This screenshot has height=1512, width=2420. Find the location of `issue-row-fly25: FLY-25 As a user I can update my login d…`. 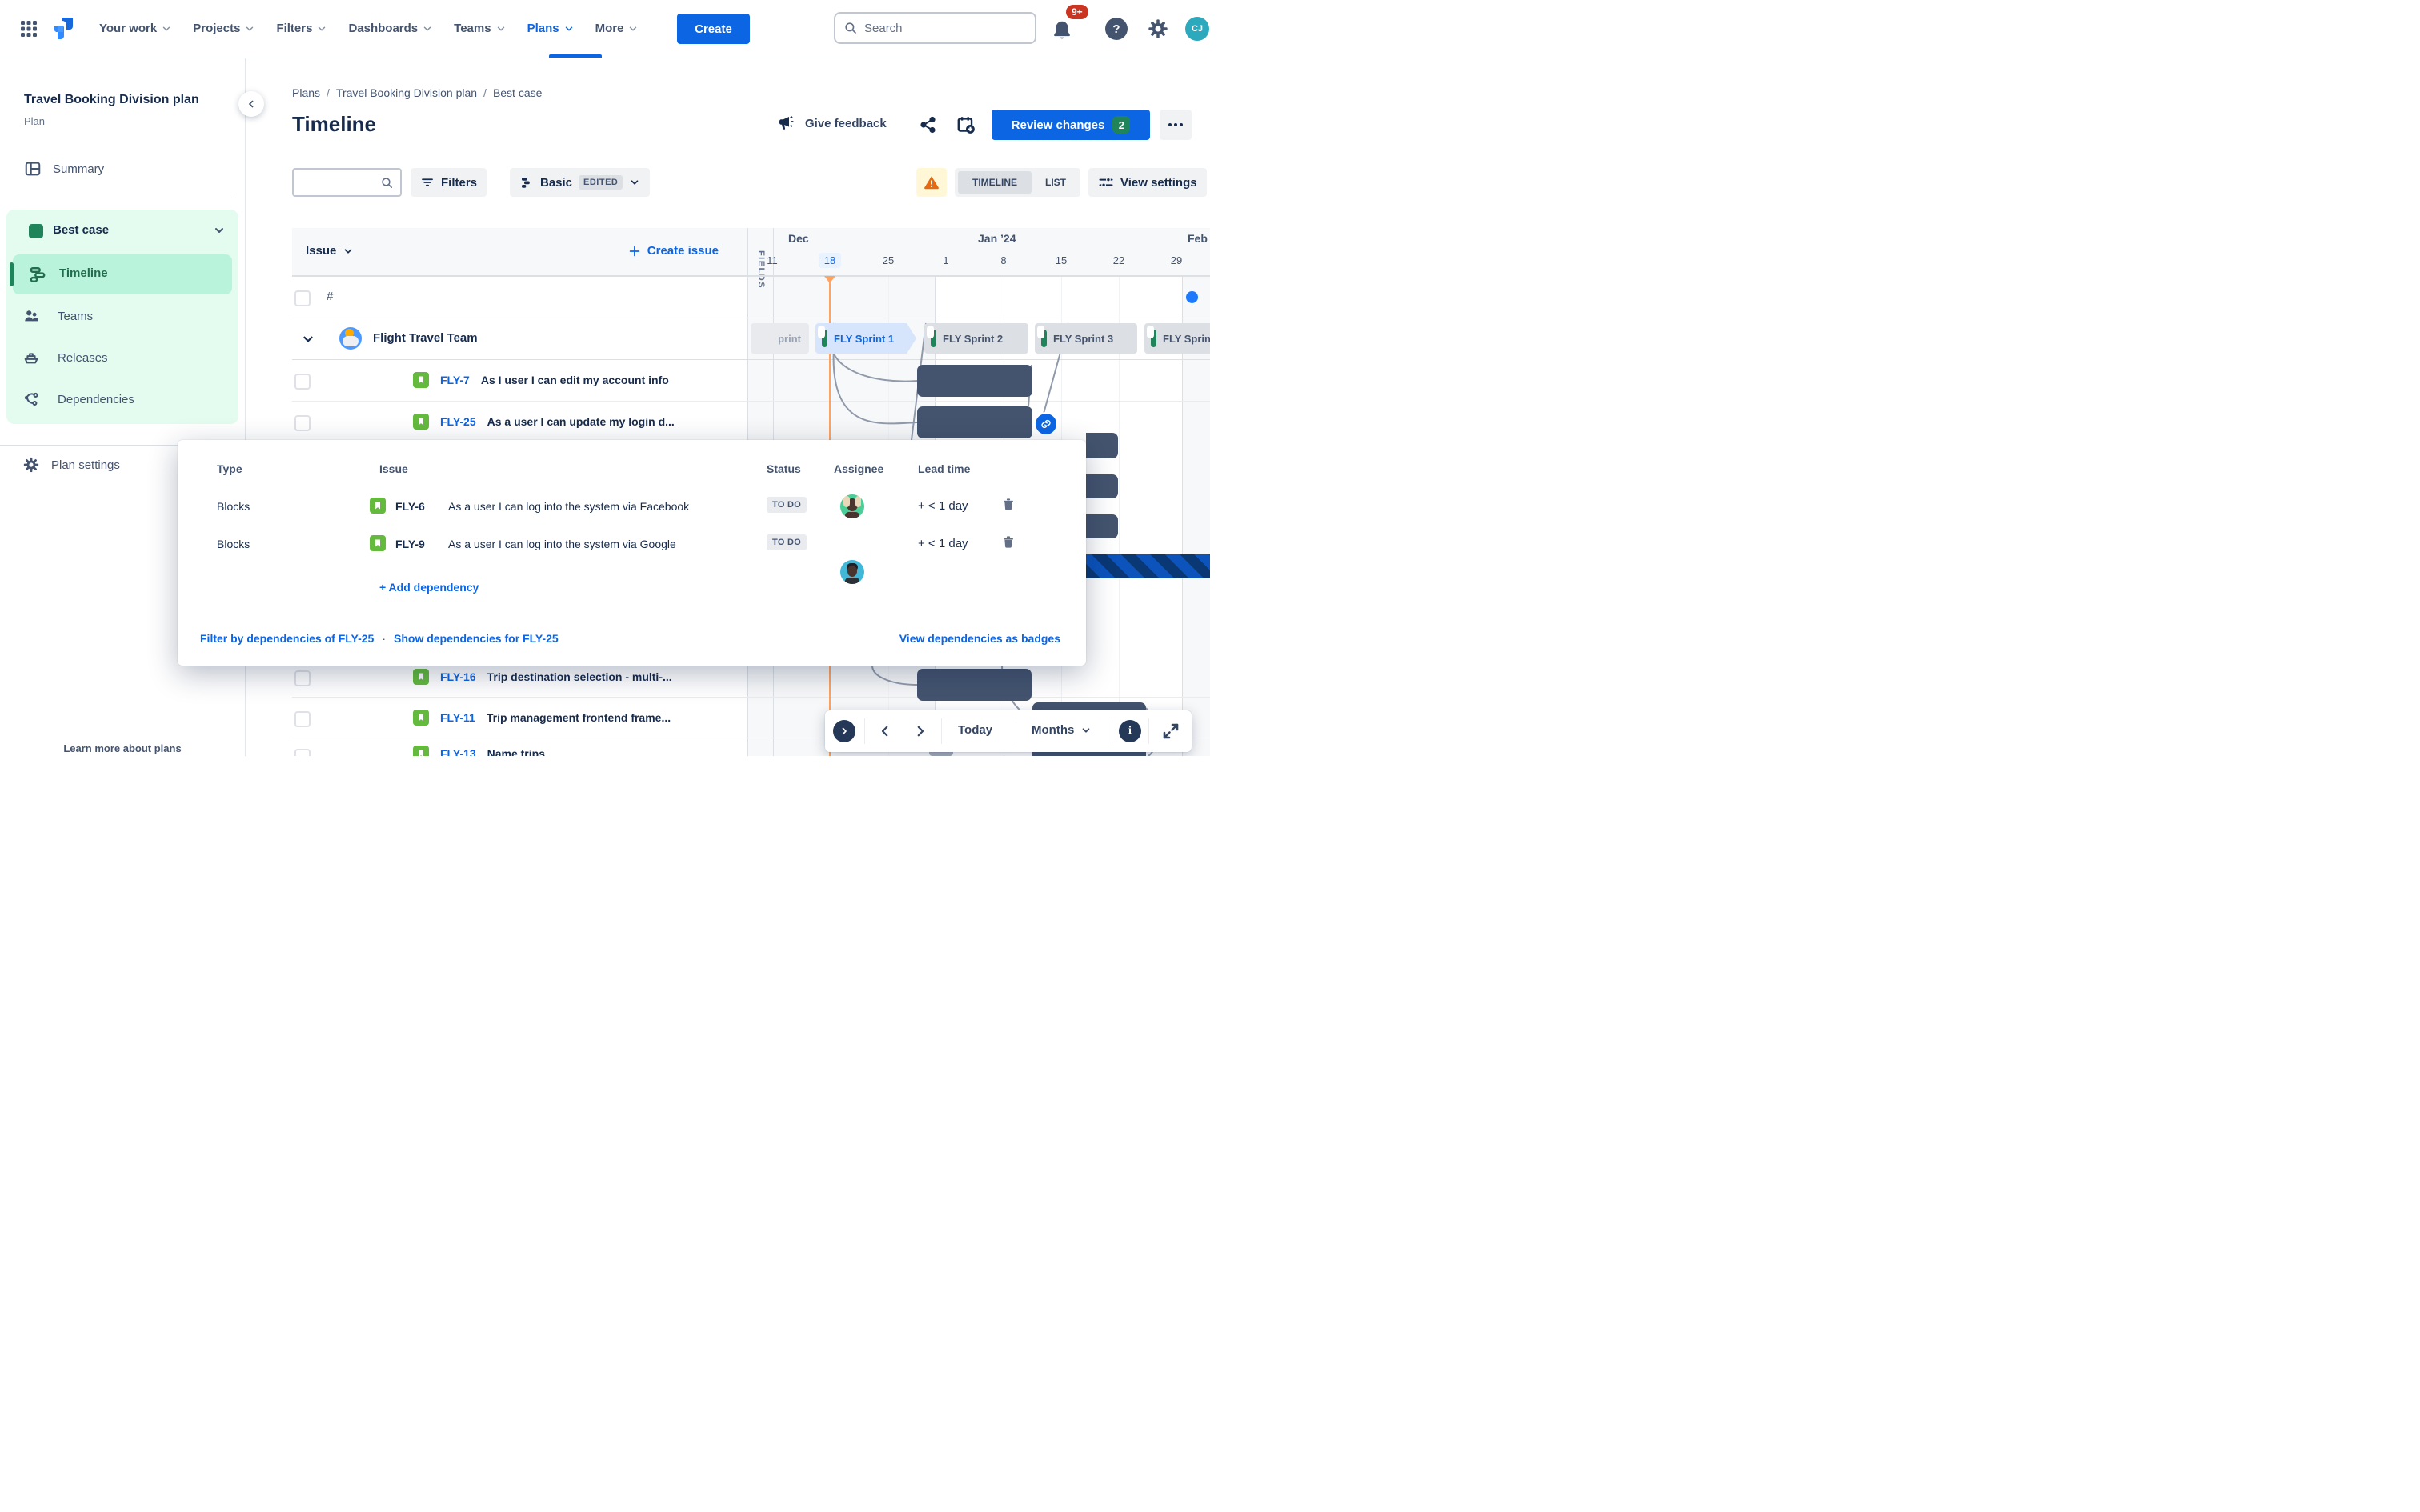

issue-row-fly25: FLY-25 As a user I can update my login d… is located at coordinates (544, 422).